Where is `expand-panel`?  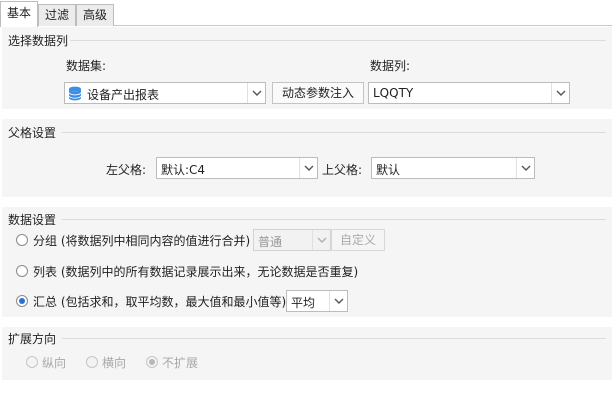 expand-panel is located at coordinates (307, 353).